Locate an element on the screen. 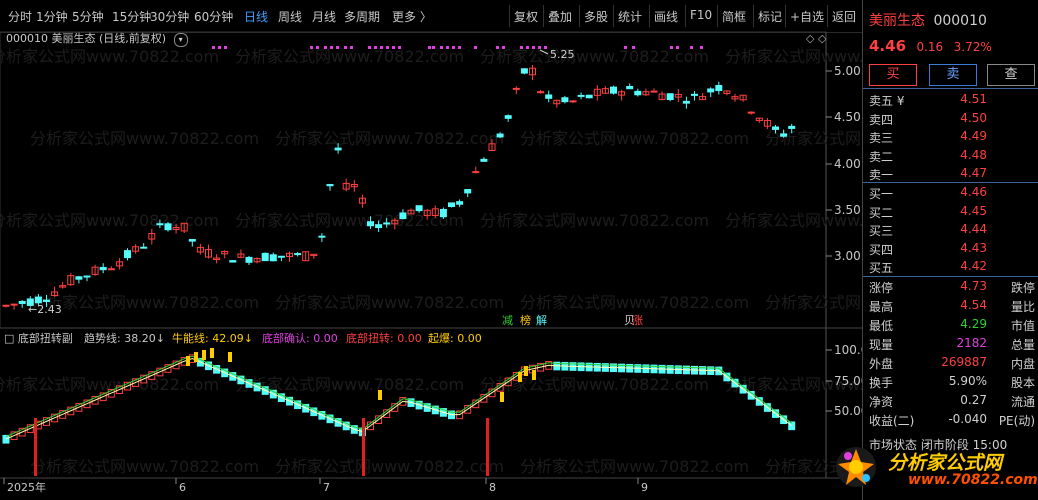 This screenshot has width=1038, height=500. price-tick-label: 4.00 is located at coordinates (847, 164).